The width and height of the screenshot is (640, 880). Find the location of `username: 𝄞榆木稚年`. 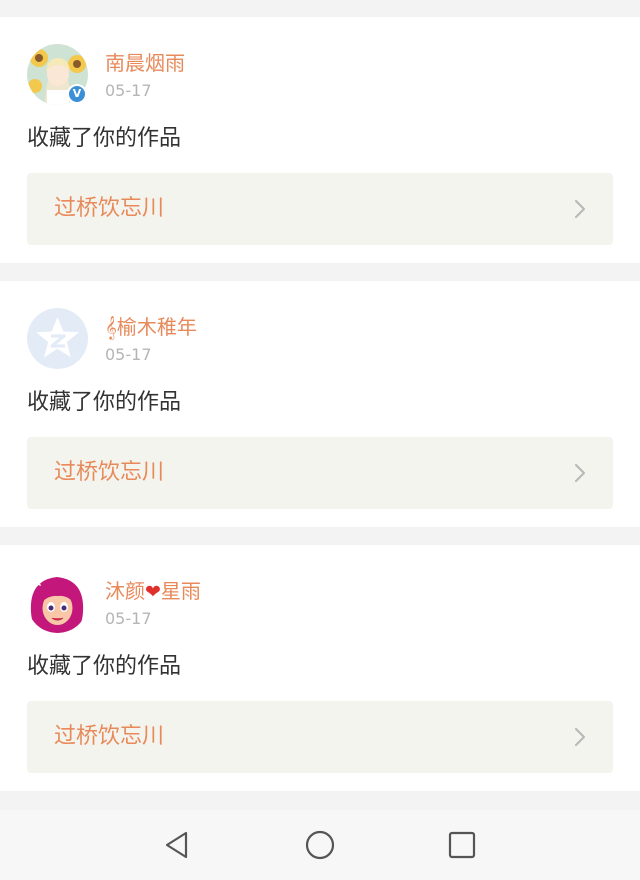

username: 𝄞榆木稚年 is located at coordinates (151, 327).